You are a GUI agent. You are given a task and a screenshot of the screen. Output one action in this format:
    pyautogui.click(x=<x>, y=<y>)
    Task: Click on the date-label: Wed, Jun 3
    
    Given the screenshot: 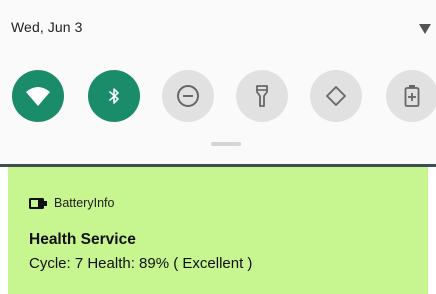 What is the action you would take?
    pyautogui.click(x=47, y=27)
    